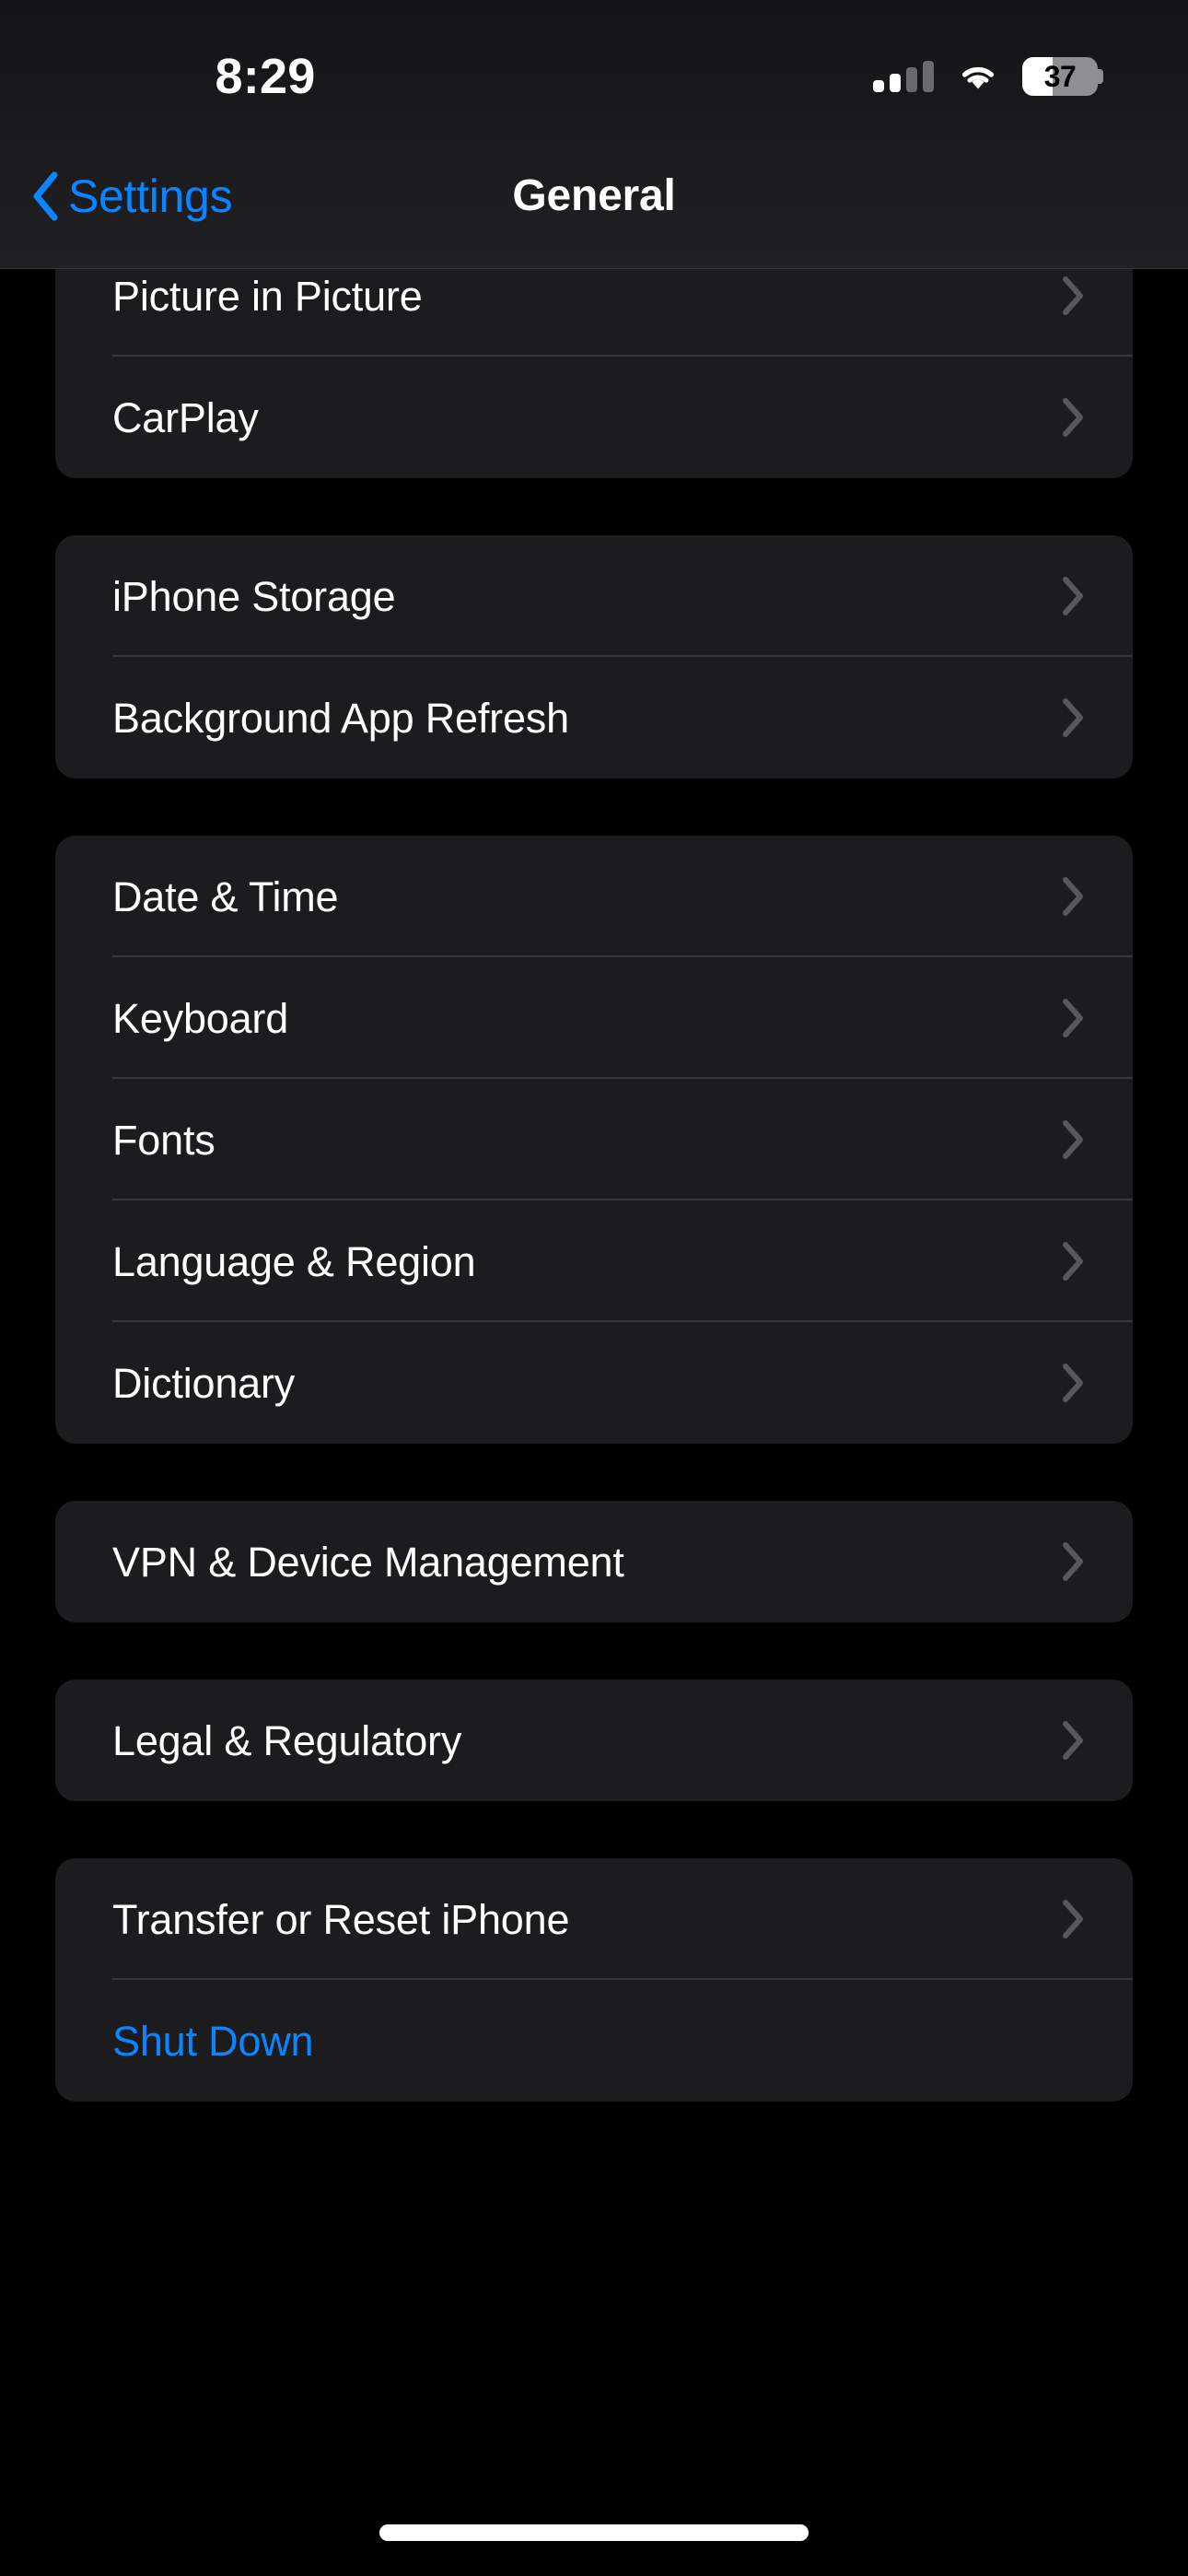 The image size is (1188, 2576). I want to click on settings-row: Dictionary, so click(594, 1383).